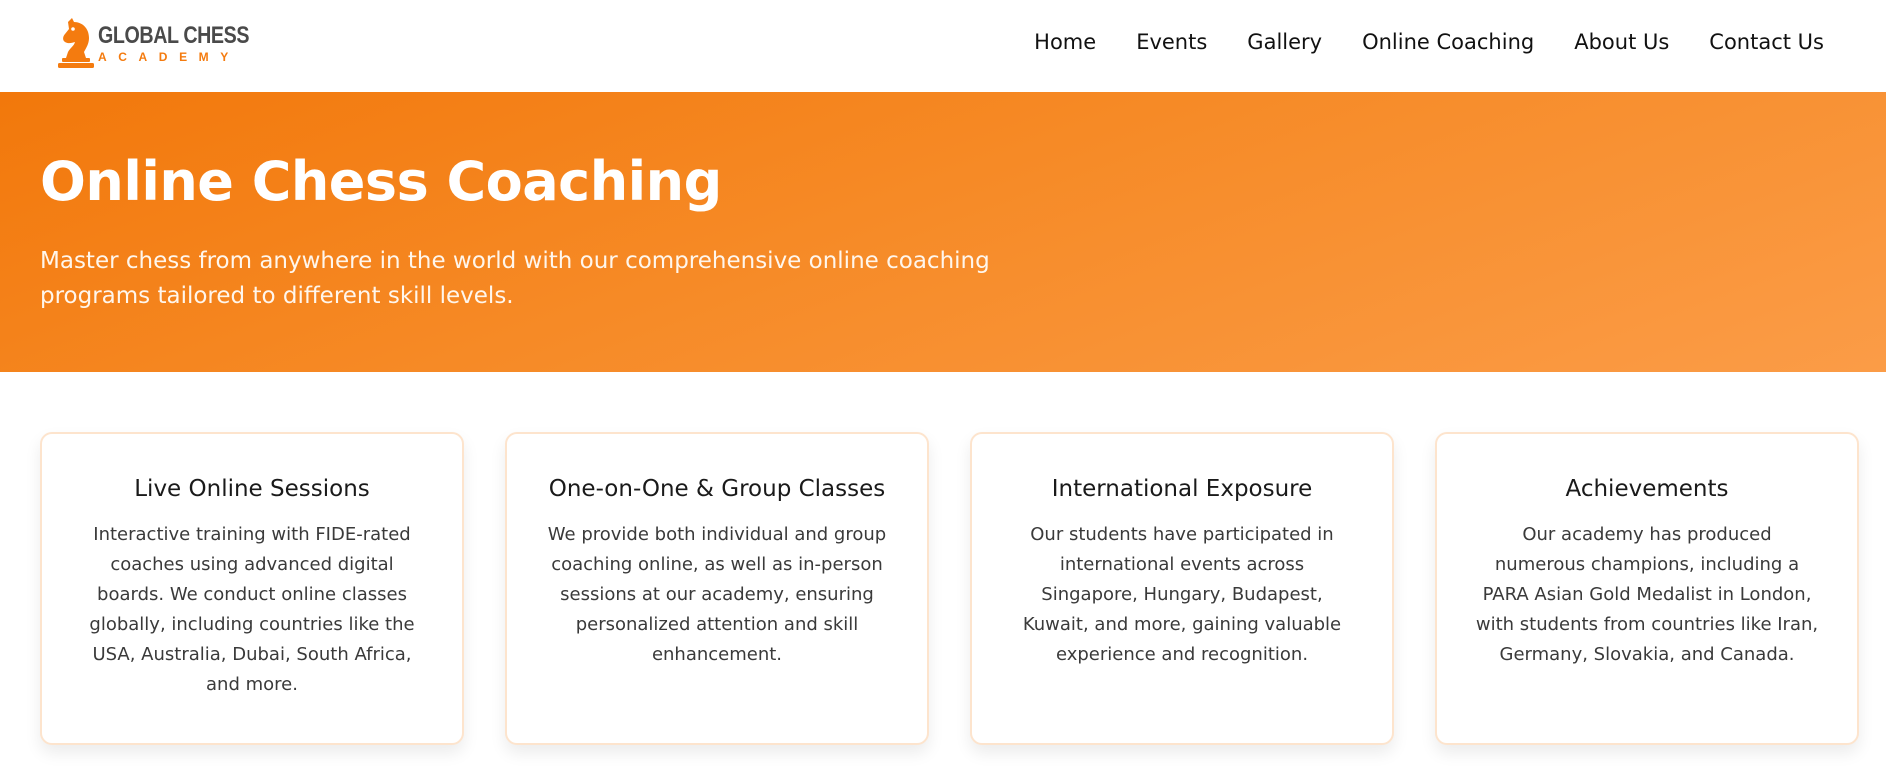 This screenshot has width=1886, height=780. Describe the element at coordinates (1647, 489) in the screenshot. I see `card-title: Achievements` at that location.